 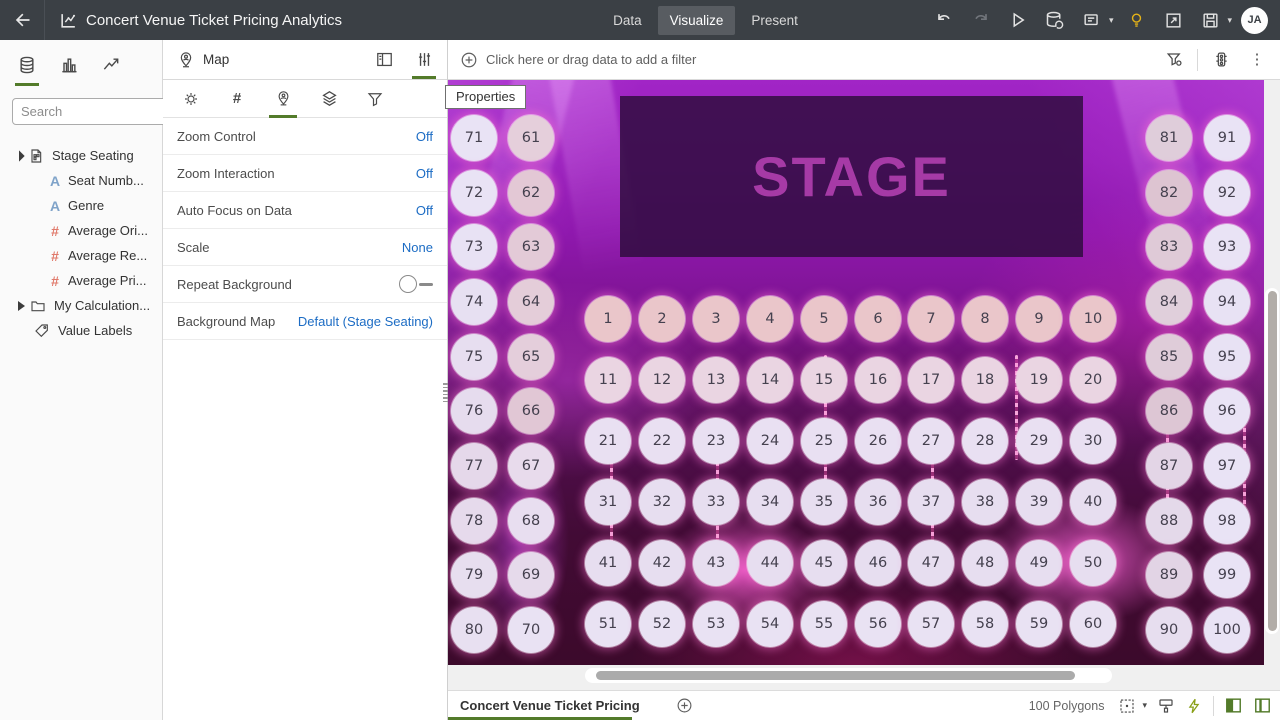 I want to click on seat-42: 42, so click(x=662, y=563).